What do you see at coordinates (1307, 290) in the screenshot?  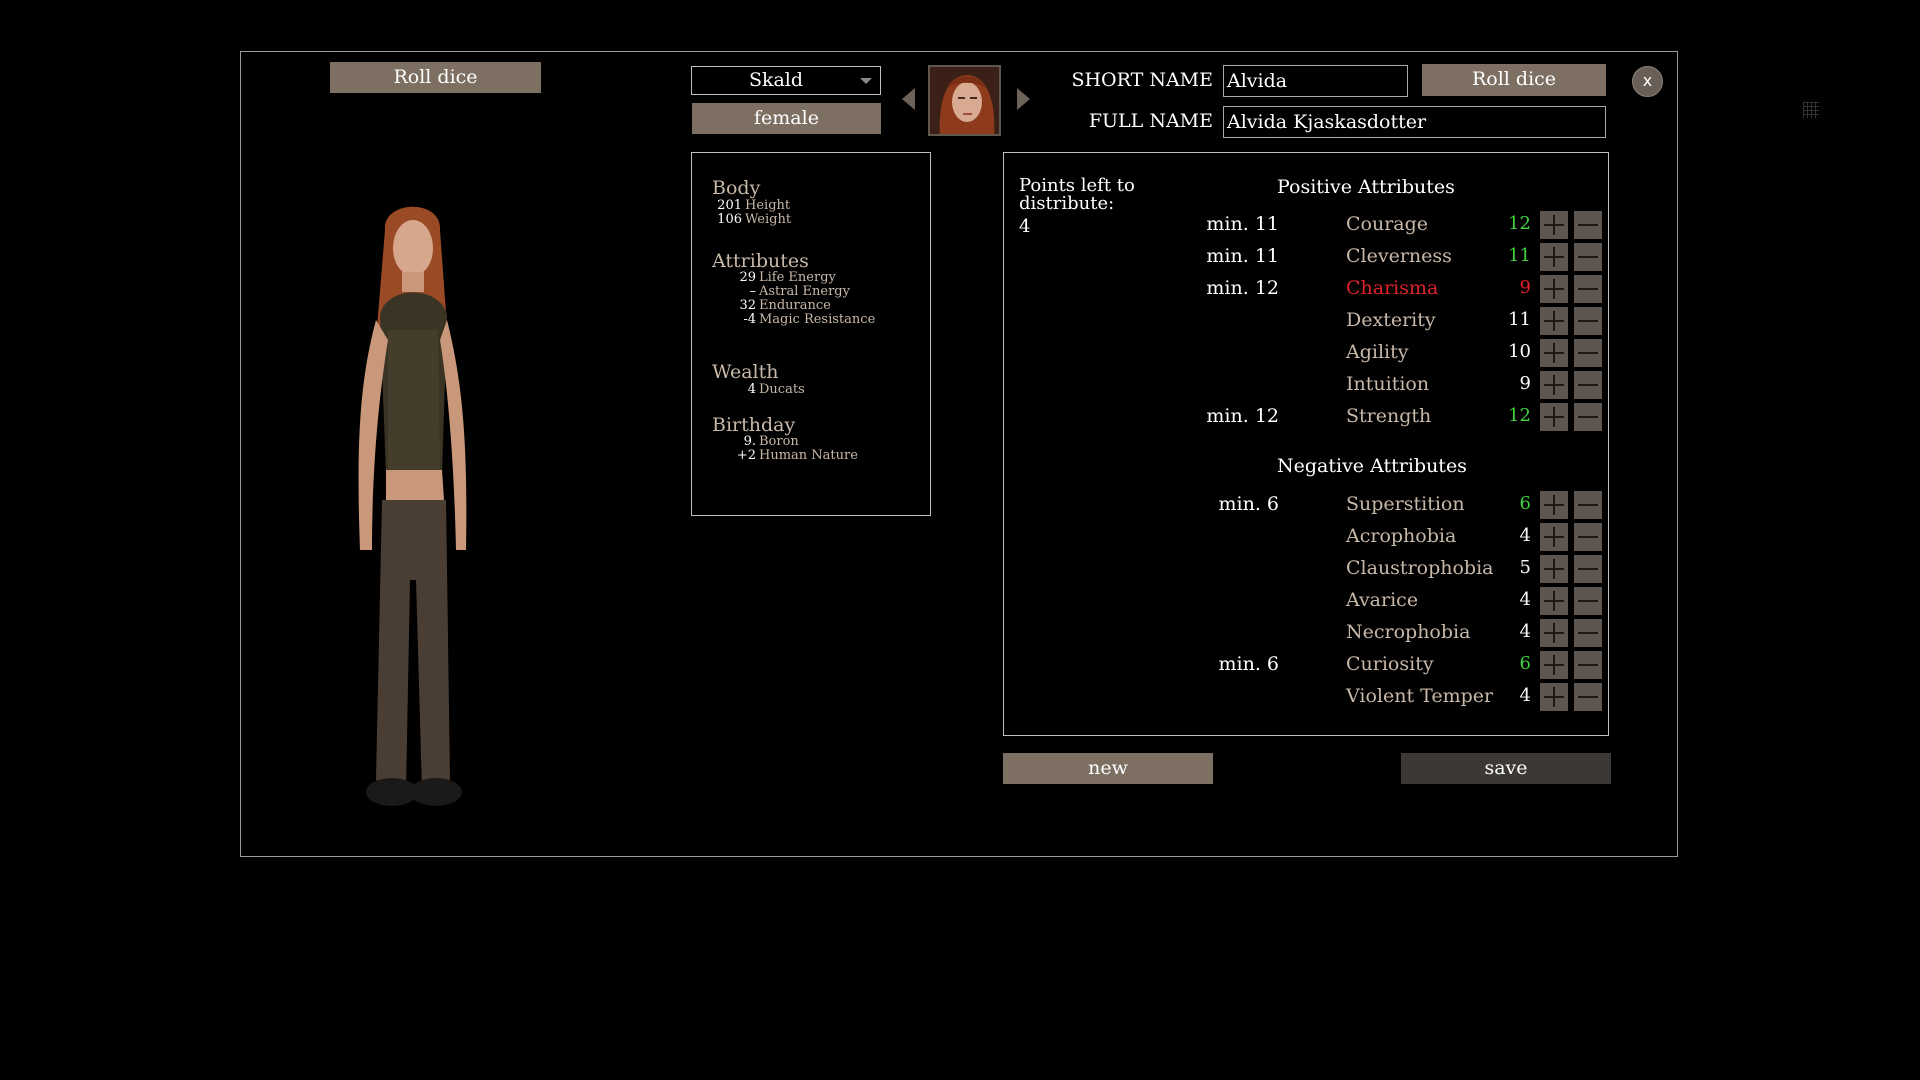 I see `attribute-row: min. 12 Charisma 9` at bounding box center [1307, 290].